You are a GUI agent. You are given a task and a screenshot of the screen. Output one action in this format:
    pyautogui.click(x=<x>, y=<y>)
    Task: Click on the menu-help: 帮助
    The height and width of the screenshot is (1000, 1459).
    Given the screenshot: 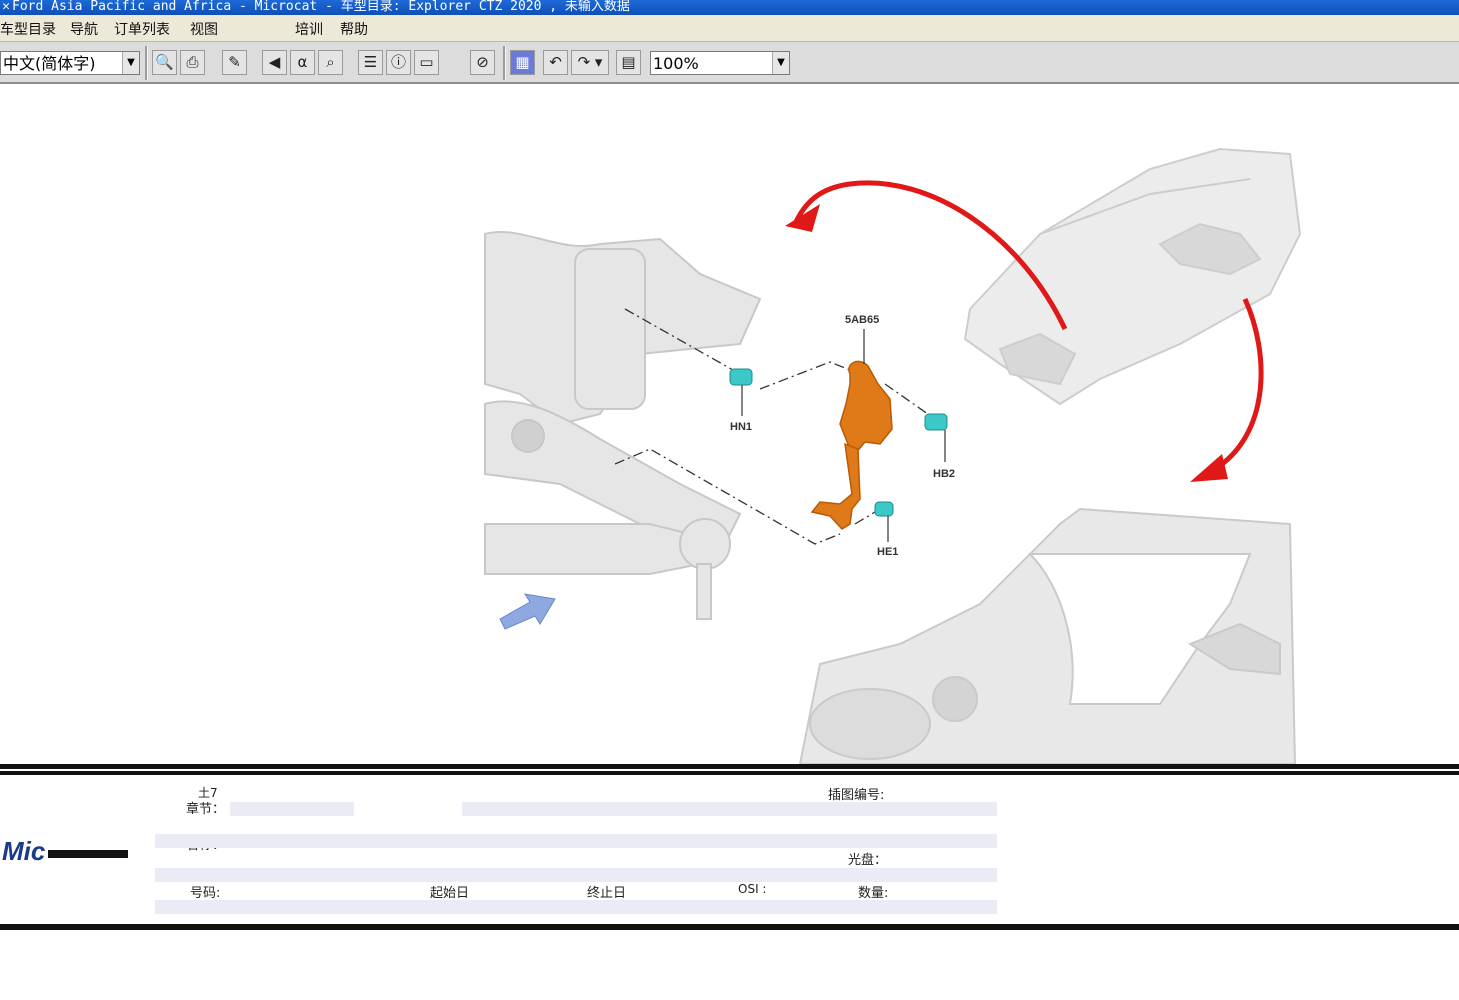 What is the action you would take?
    pyautogui.click(x=354, y=29)
    